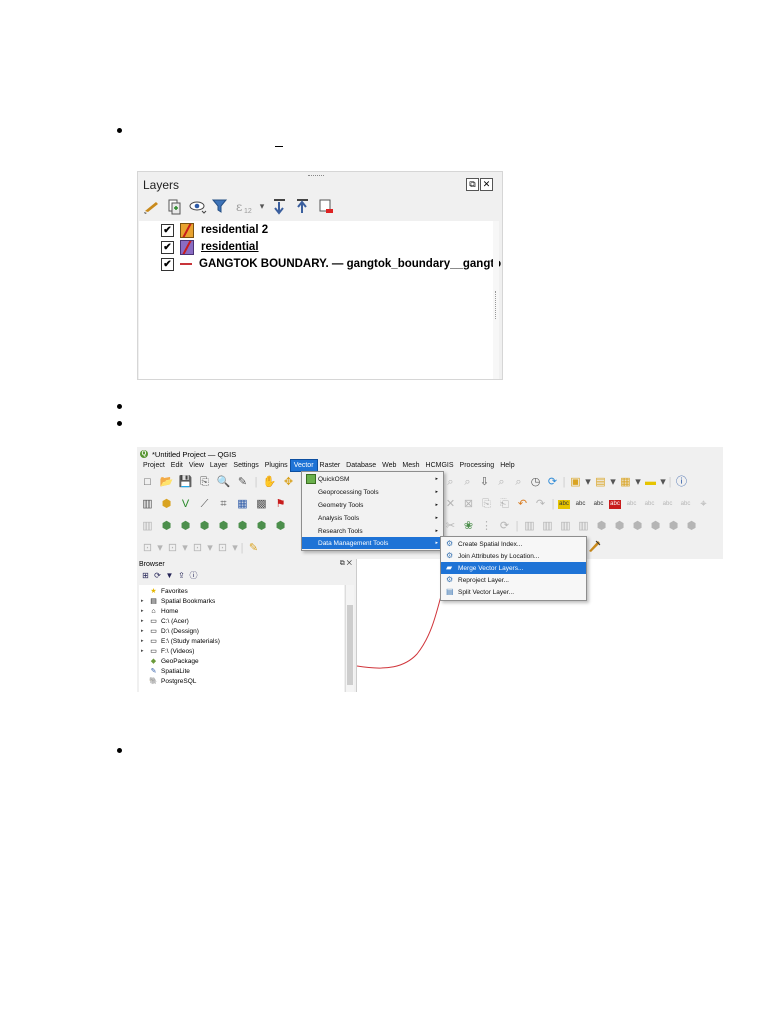  What do you see at coordinates (410, 465) in the screenshot?
I see `menu-mesh: Mesh` at bounding box center [410, 465].